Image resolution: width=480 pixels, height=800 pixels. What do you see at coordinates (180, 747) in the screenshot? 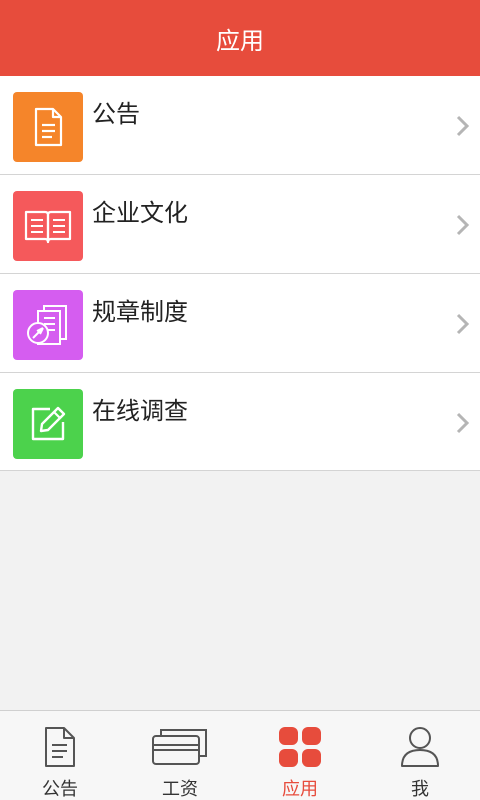
I see `card-icon` at bounding box center [180, 747].